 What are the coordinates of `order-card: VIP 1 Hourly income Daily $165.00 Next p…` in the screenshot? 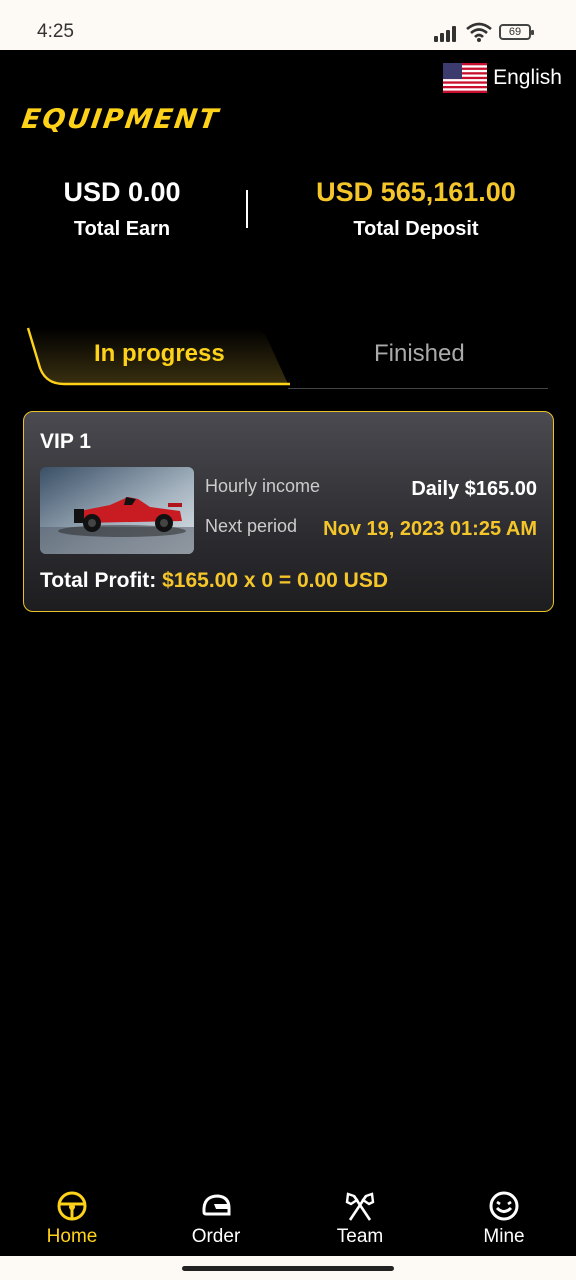 It's located at (288, 511).